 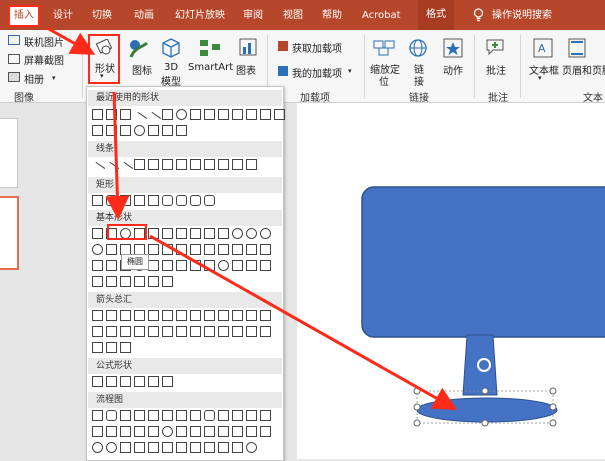 What do you see at coordinates (24, 16) in the screenshot?
I see `tab-insert: 插入` at bounding box center [24, 16].